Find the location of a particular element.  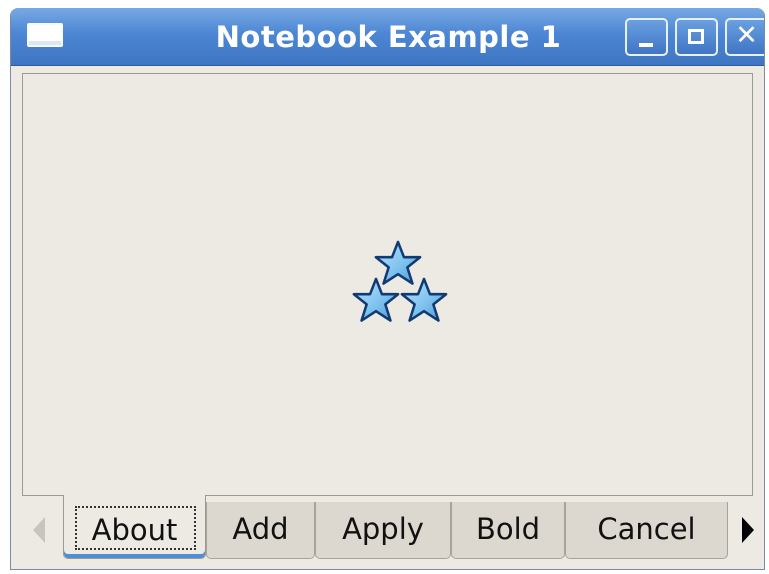

close-icon: ✕ is located at coordinates (746, 35).